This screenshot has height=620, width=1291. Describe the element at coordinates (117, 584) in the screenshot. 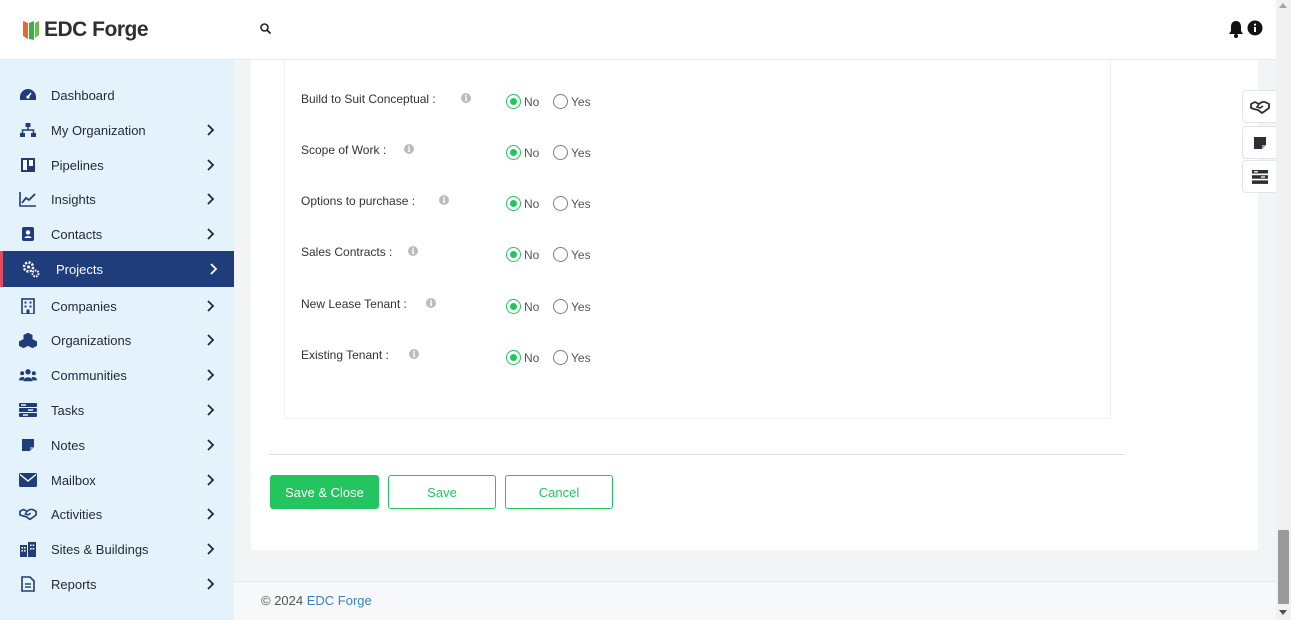

I see `sidebar-item-reports: Reports` at that location.